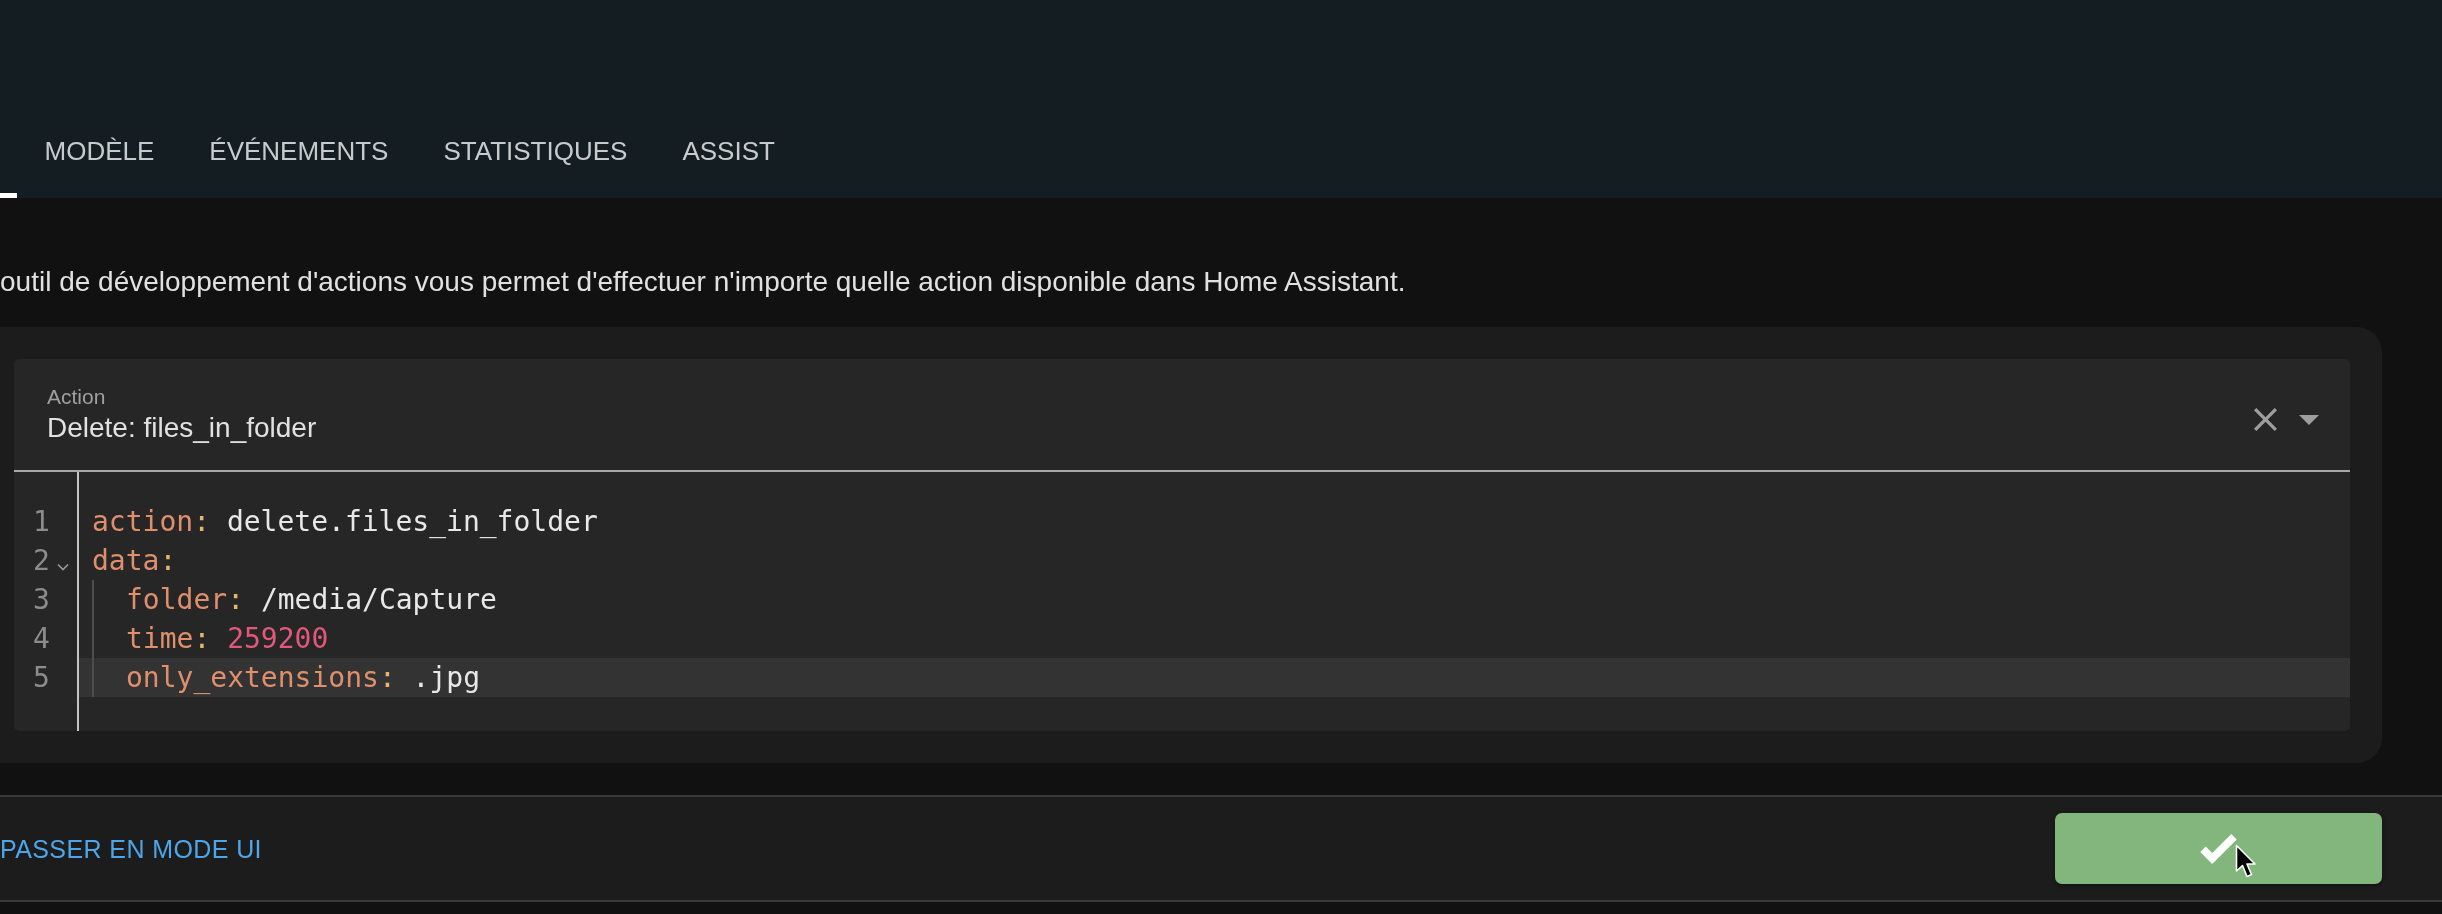  What do you see at coordinates (311, 600) in the screenshot?
I see `code-line: folder: /media/Capture` at bounding box center [311, 600].